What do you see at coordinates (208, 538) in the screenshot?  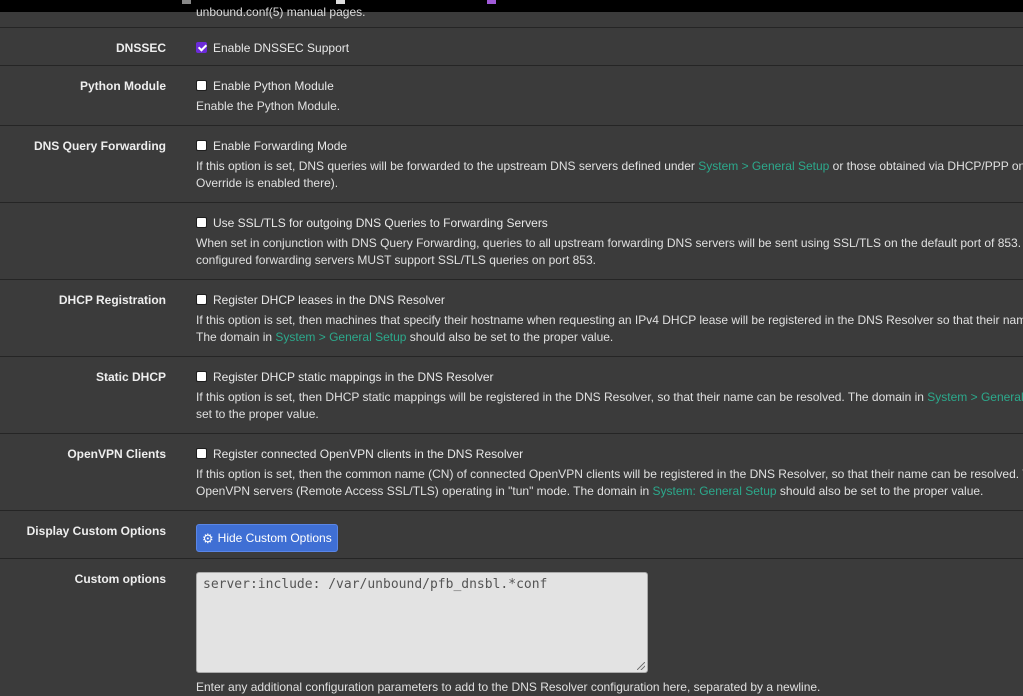 I see `gear-icon: ⚙` at bounding box center [208, 538].